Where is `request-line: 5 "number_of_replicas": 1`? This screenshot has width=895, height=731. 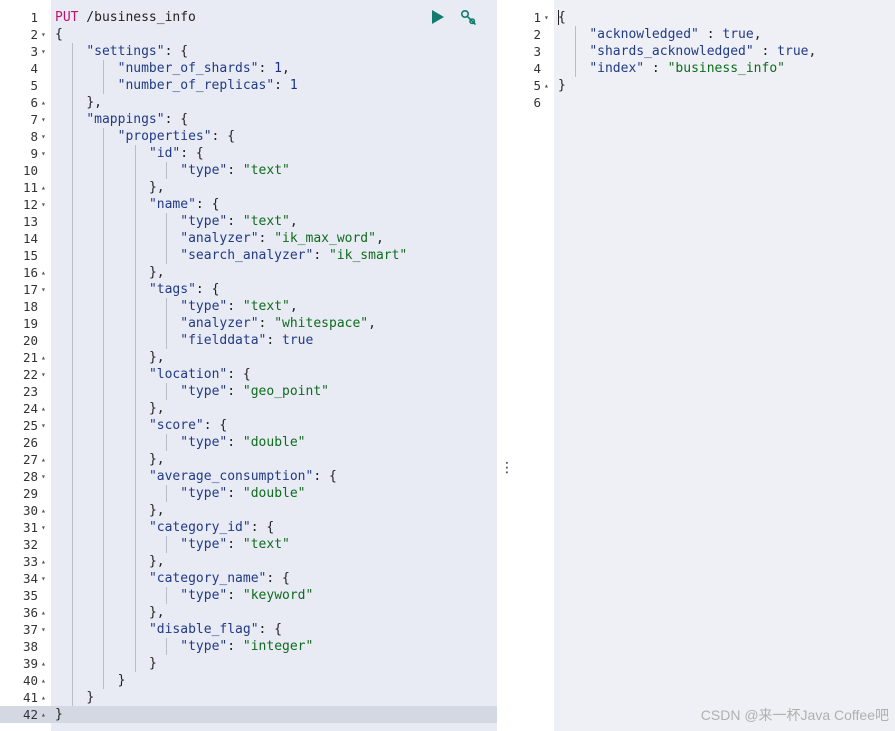
request-line: 5 "number_of_replicas": 1 is located at coordinates (248, 85).